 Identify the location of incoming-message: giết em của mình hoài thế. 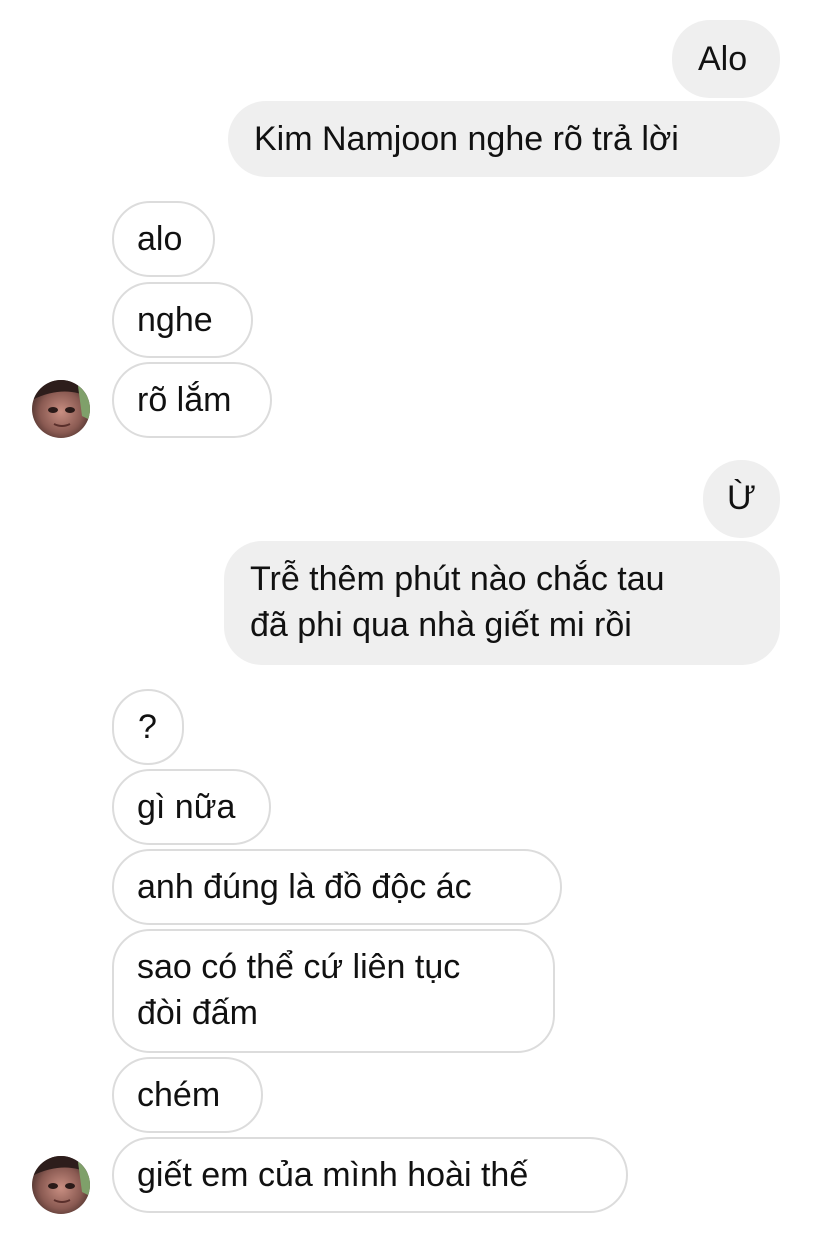
(370, 1175).